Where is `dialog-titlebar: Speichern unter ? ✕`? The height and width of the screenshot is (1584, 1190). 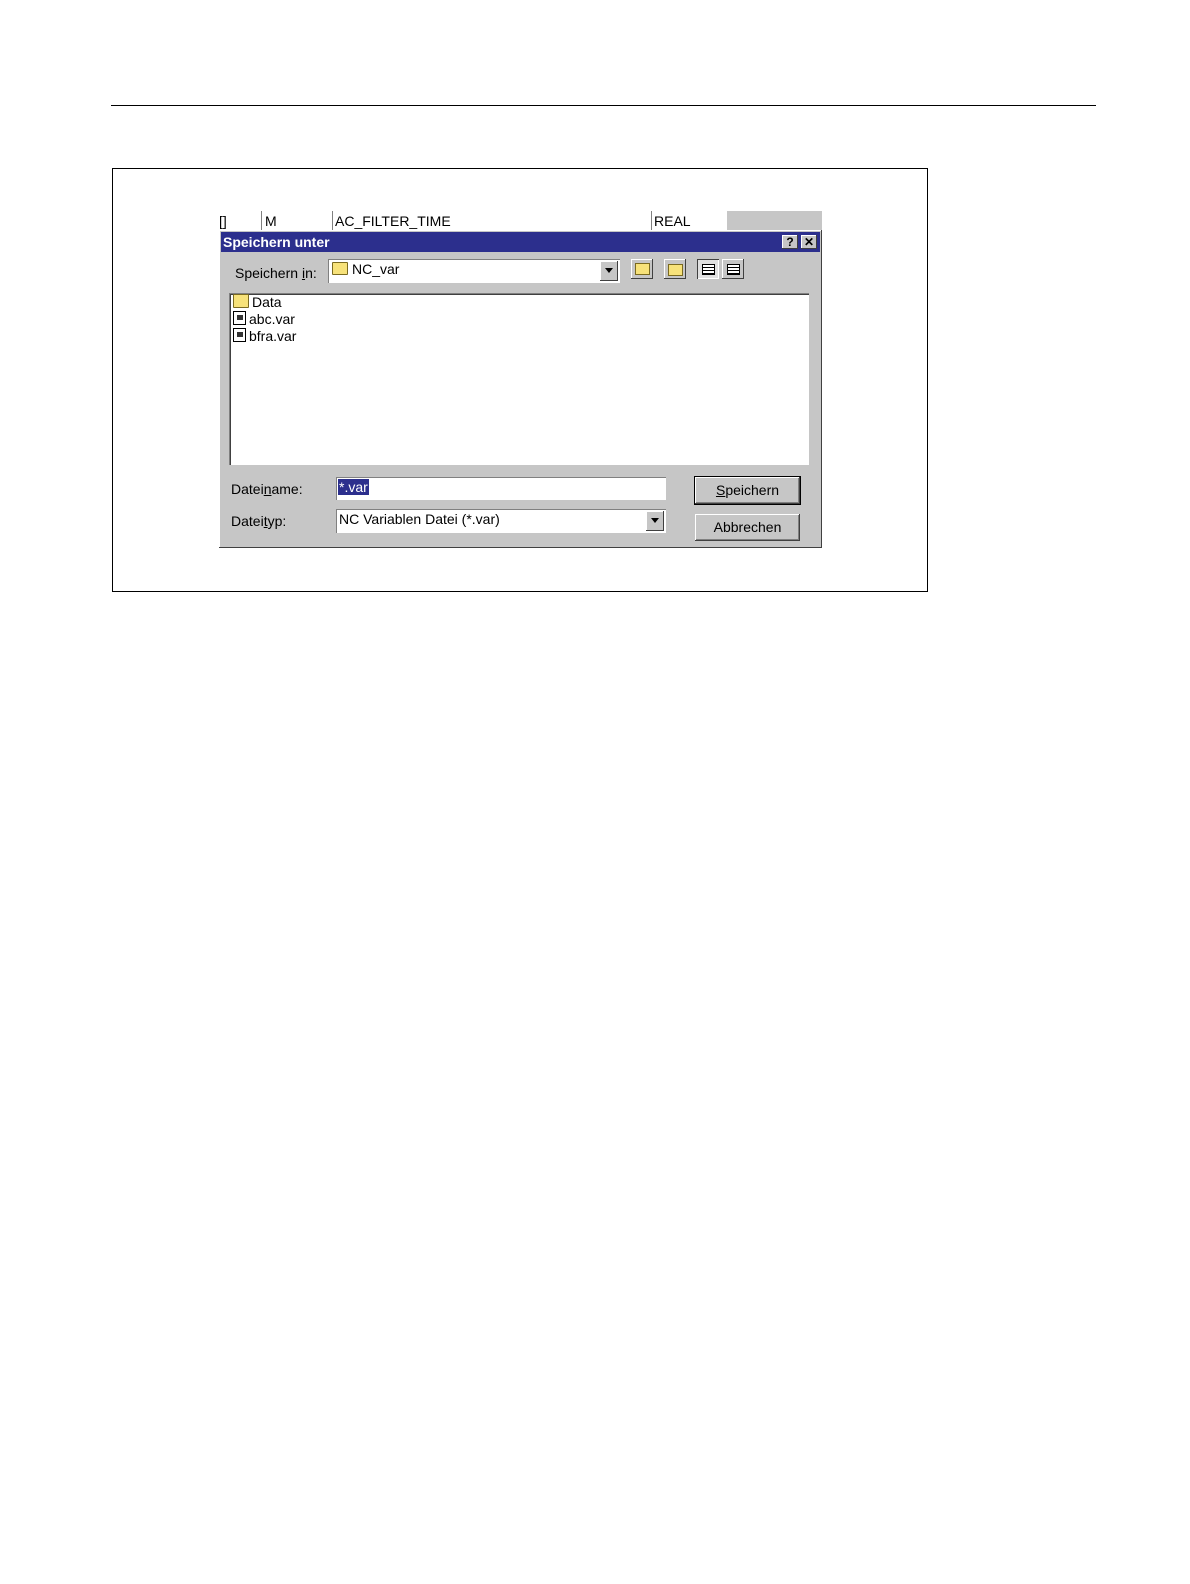
dialog-titlebar: Speichern unter ? ✕ is located at coordinates (520, 242).